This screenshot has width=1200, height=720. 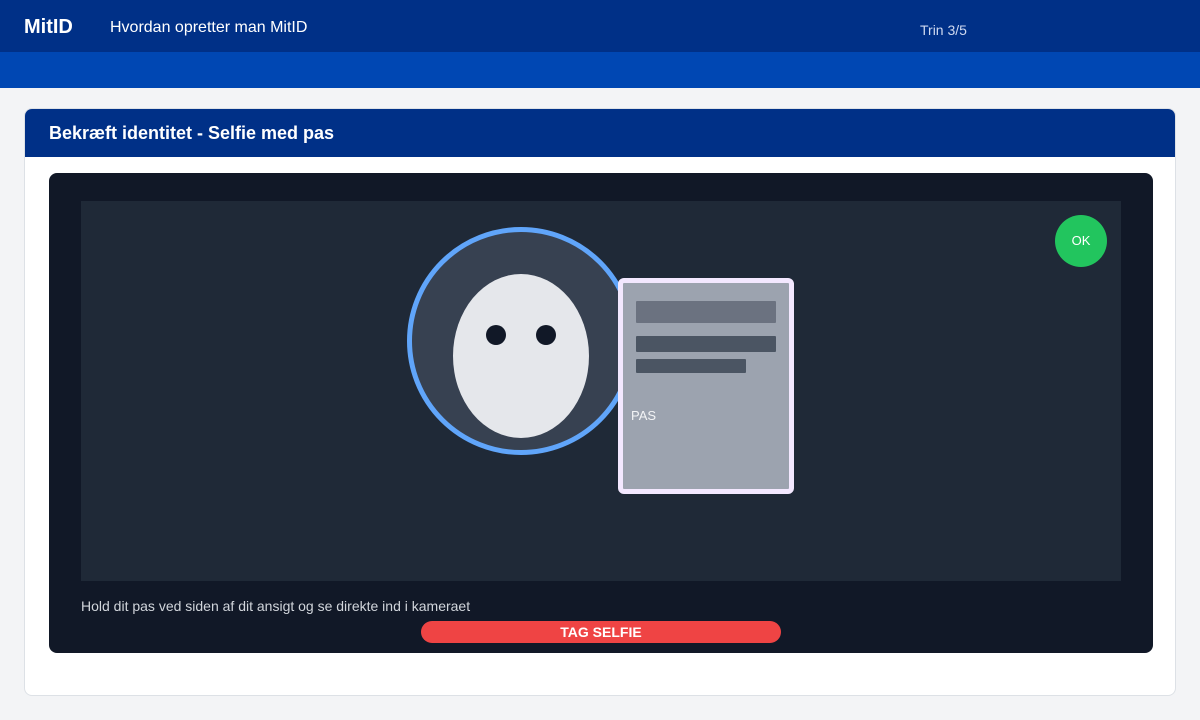 What do you see at coordinates (209, 27) in the screenshot?
I see `page-title: Hvordan opretter man MitID` at bounding box center [209, 27].